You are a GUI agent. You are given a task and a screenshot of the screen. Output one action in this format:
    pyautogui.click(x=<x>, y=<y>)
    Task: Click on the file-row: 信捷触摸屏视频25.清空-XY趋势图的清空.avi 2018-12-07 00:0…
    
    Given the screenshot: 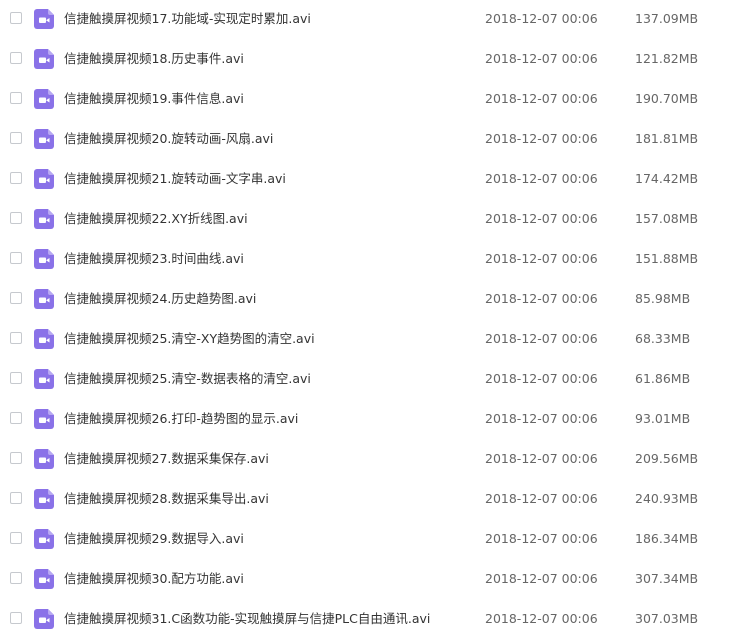 What is the action you would take?
    pyautogui.click(x=369, y=340)
    